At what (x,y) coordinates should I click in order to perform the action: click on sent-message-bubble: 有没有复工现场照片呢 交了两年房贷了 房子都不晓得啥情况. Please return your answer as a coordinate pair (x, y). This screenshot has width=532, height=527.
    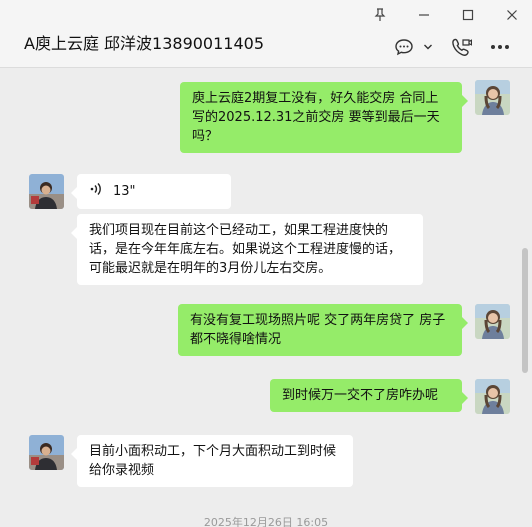
    Looking at the image, I should click on (323, 330).